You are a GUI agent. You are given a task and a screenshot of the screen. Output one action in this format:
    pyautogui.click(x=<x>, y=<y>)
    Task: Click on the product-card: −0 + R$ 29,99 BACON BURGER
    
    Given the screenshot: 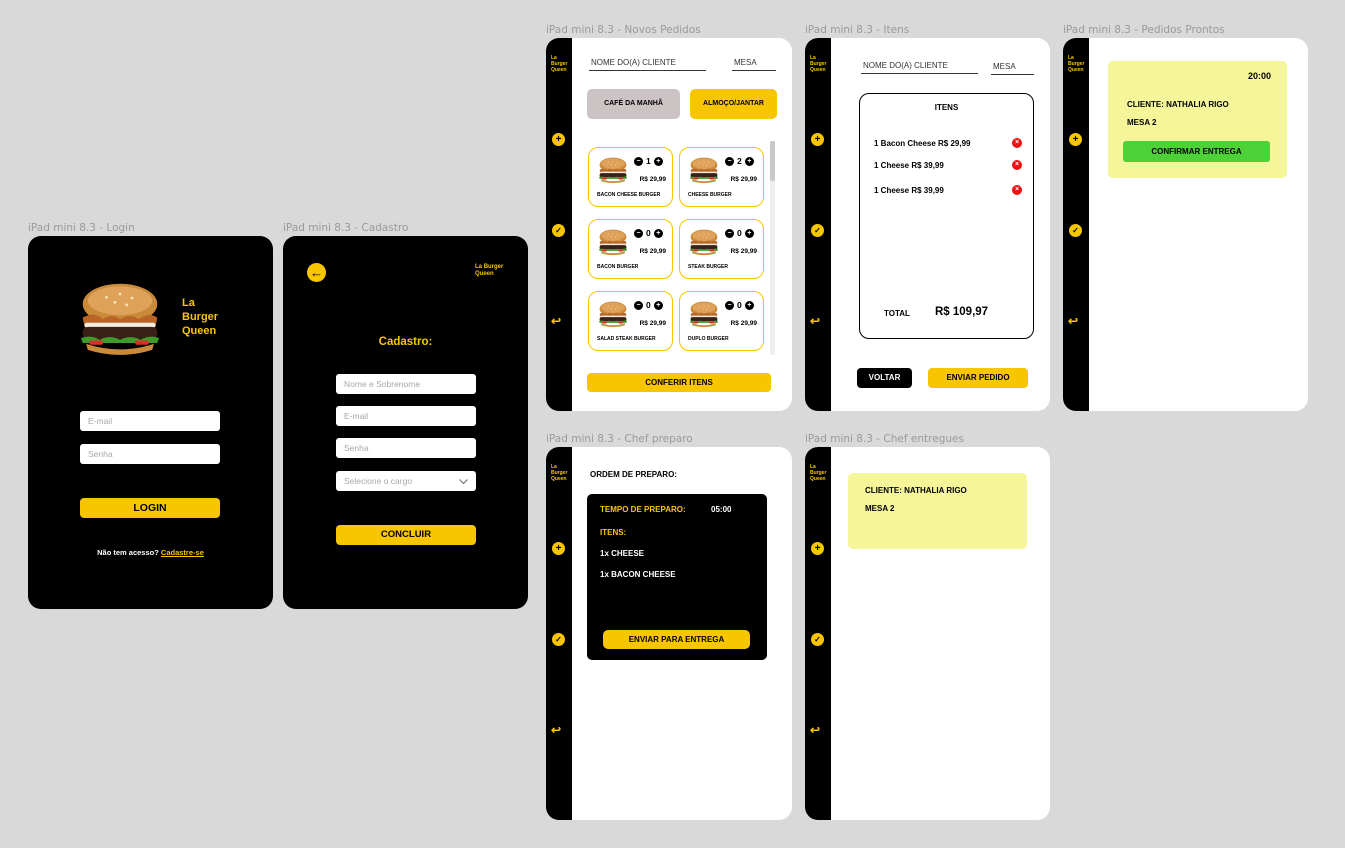 What is the action you would take?
    pyautogui.click(x=630, y=249)
    